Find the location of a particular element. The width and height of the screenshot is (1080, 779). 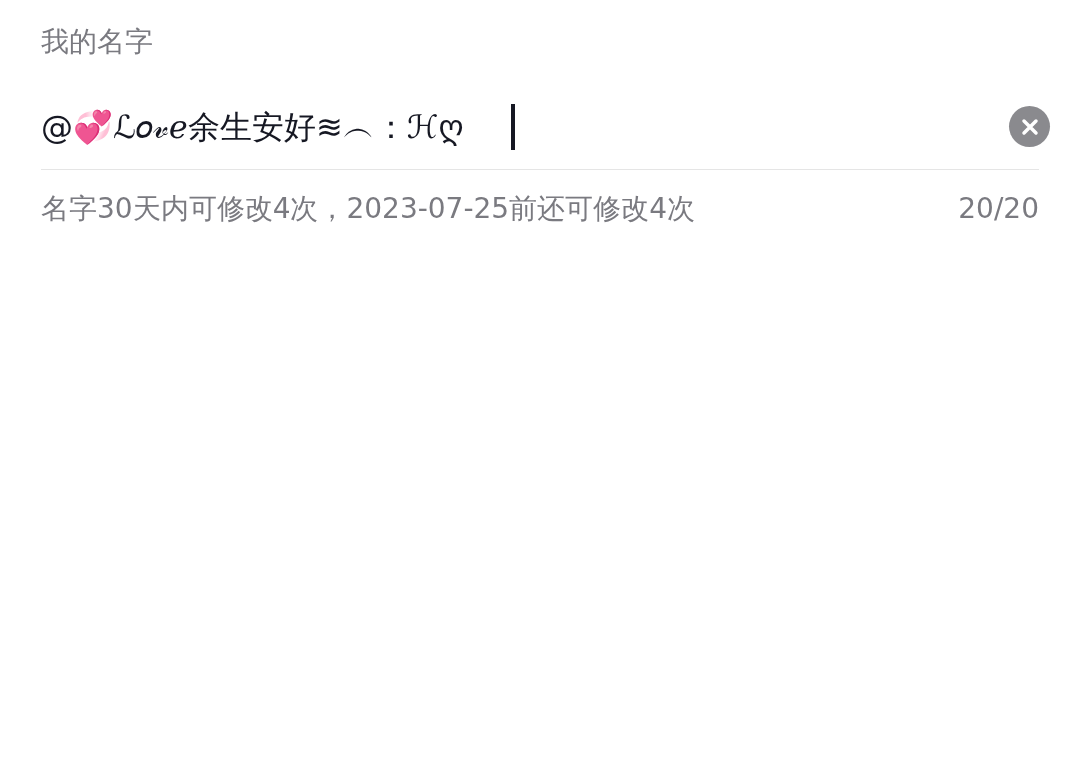

close-icon is located at coordinates (1029, 126).